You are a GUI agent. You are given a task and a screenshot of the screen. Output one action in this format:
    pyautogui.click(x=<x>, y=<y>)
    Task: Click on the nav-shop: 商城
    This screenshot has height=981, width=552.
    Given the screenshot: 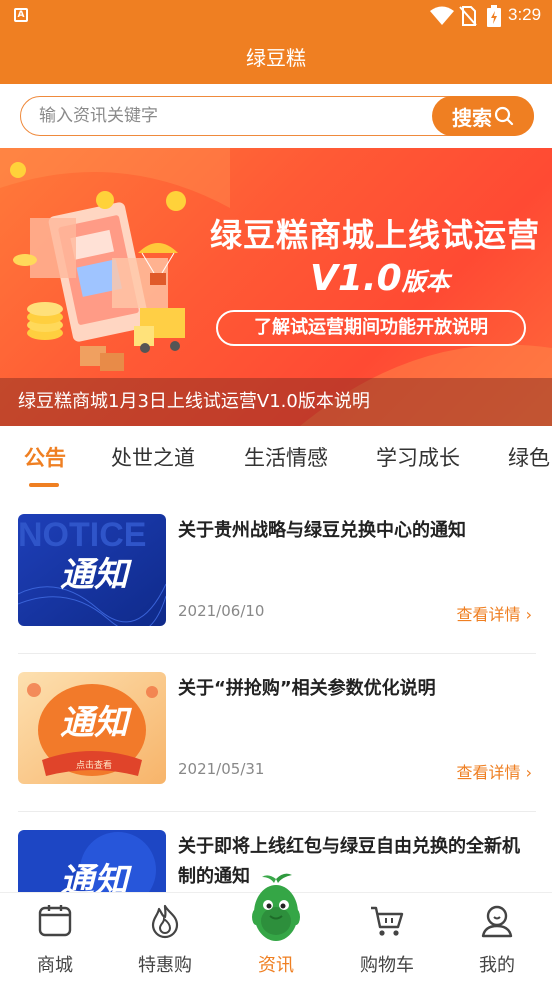 What is the action you would take?
    pyautogui.click(x=55, y=937)
    